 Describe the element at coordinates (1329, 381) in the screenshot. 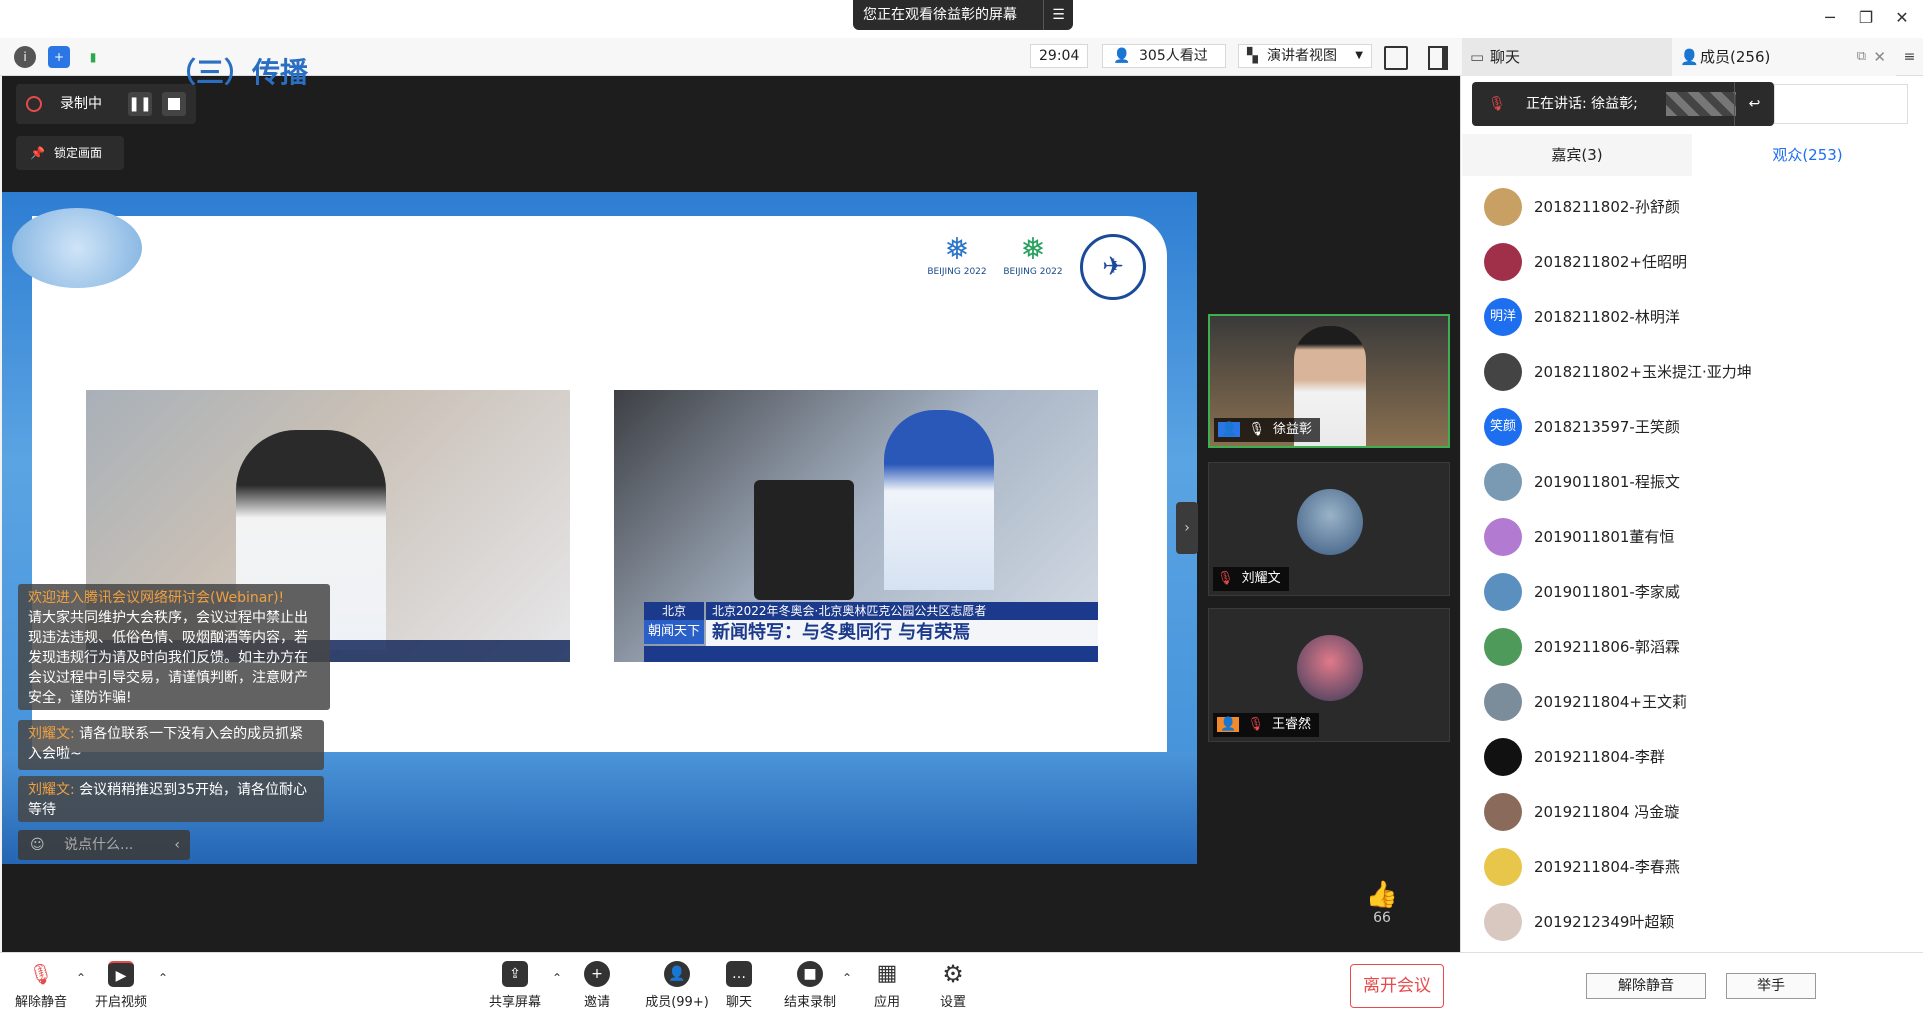

I see `participant-tile: 👤 🎙 徐益彰` at that location.